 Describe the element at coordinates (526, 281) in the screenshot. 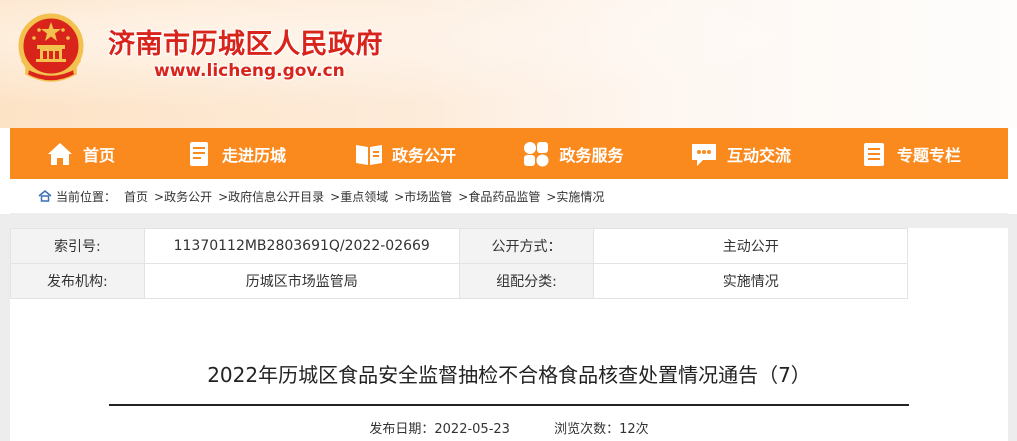

I see `category-label: 组配分类:` at that location.